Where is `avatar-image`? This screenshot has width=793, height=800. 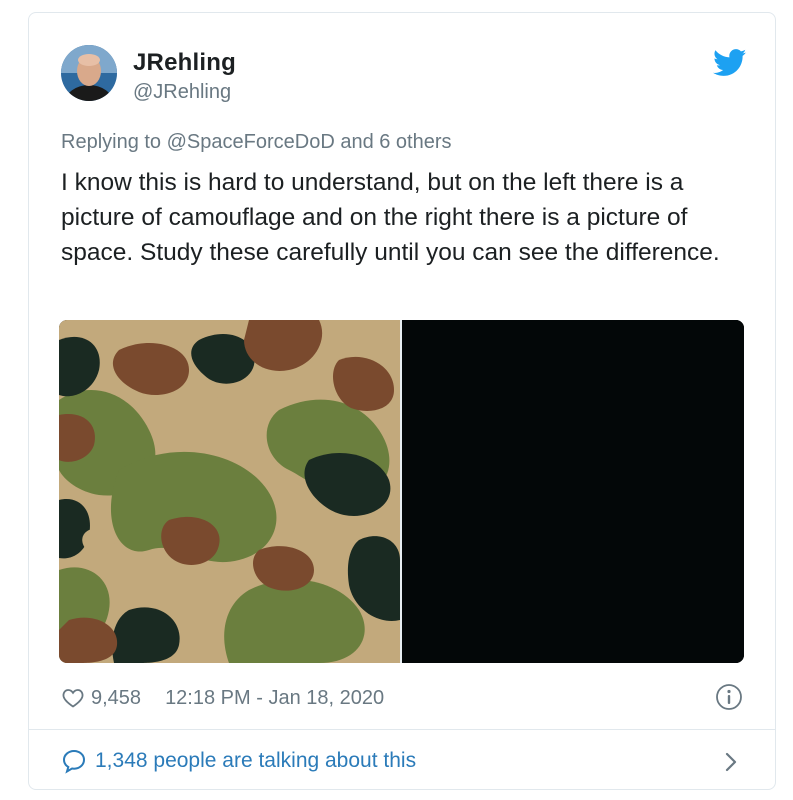
avatar-image is located at coordinates (89, 73).